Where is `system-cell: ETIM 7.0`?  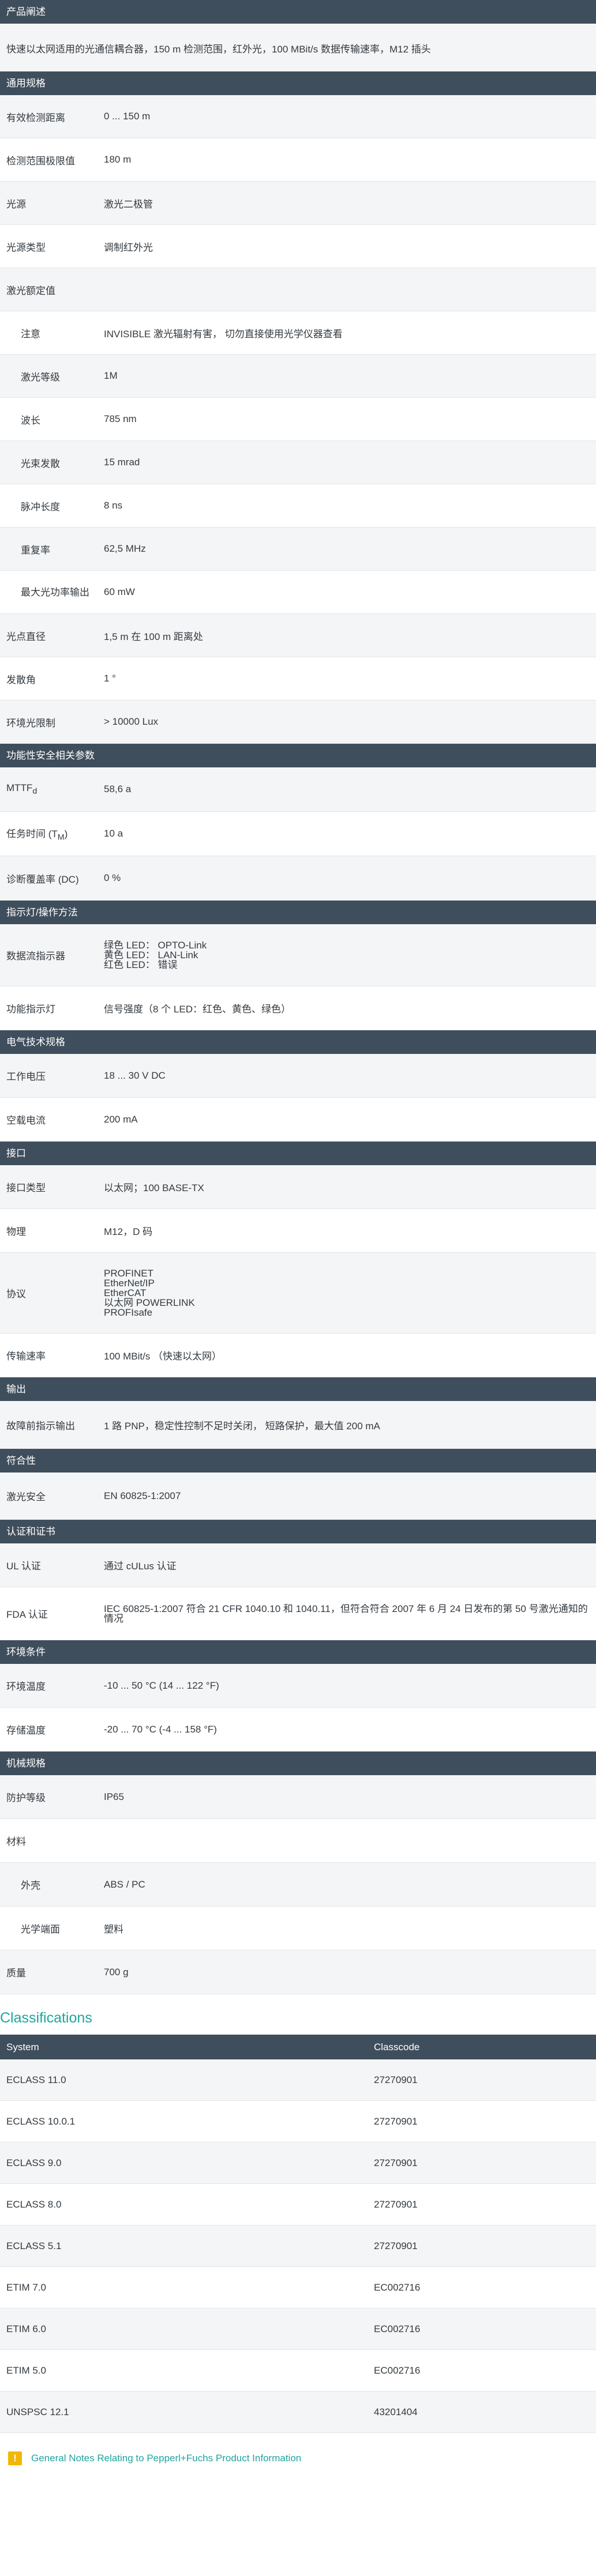
system-cell: ETIM 7.0 is located at coordinates (26, 2287).